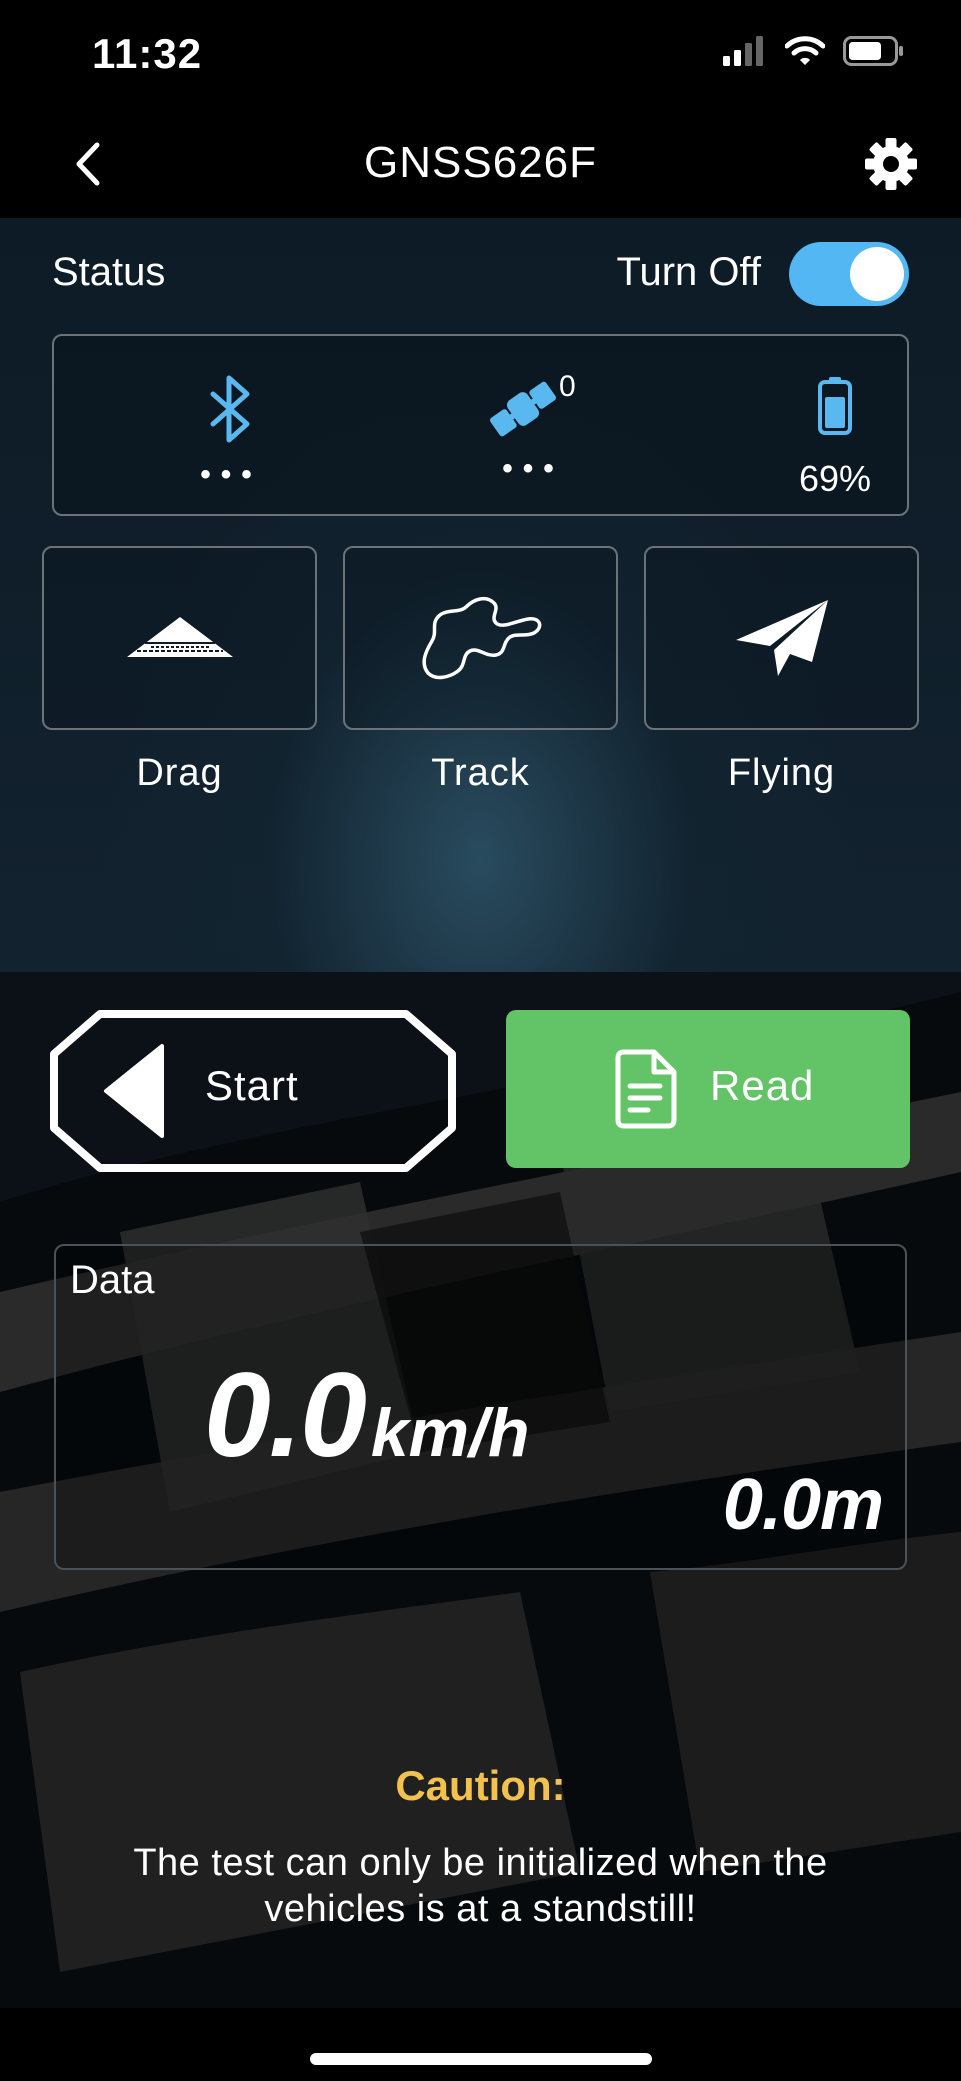 The height and width of the screenshot is (2081, 961). Describe the element at coordinates (523, 409) in the screenshot. I see `satellite-icon` at that location.